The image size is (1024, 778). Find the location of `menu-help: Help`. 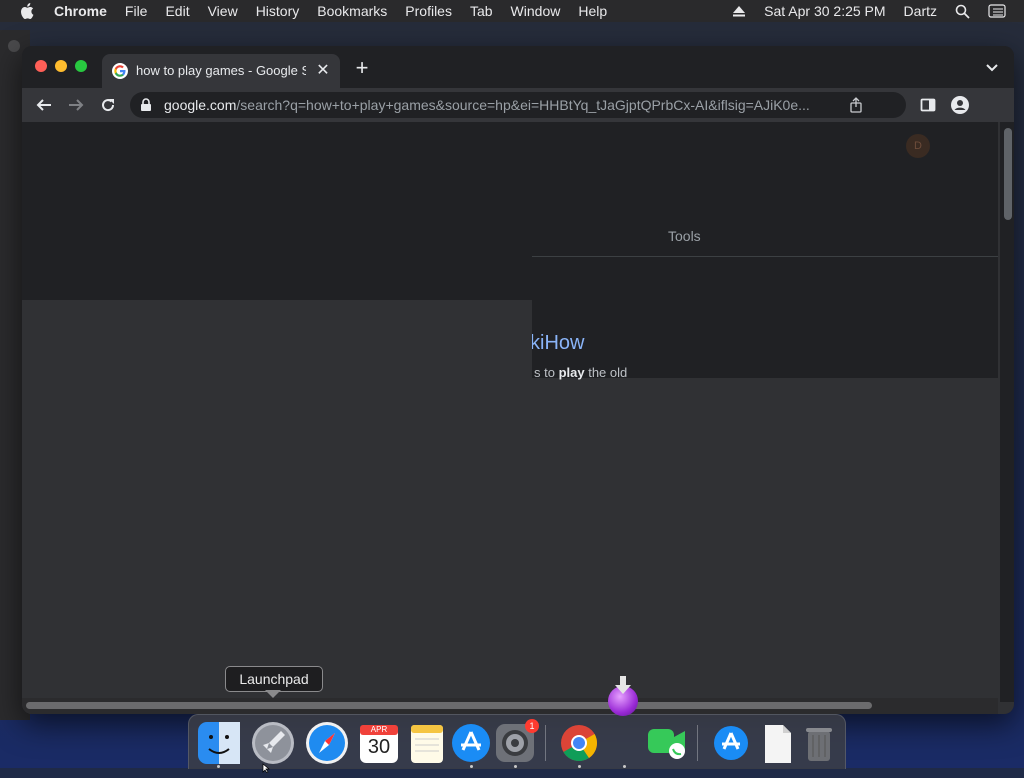

menu-help: Help is located at coordinates (592, 11).